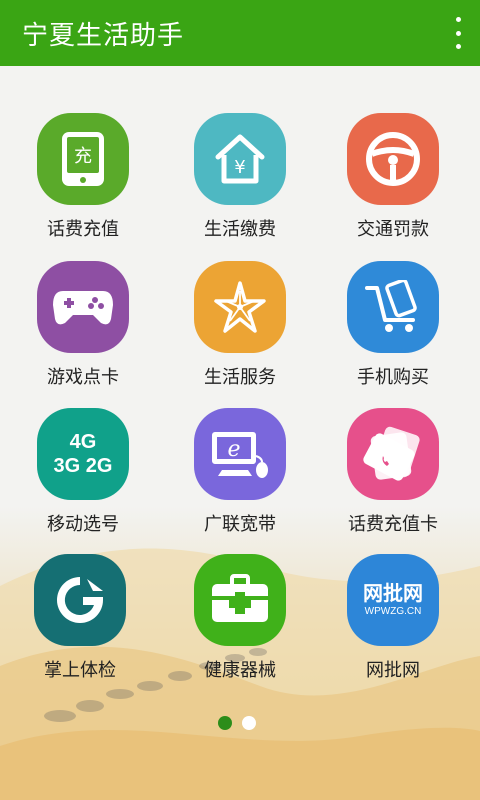 The width and height of the screenshot is (480, 800). I want to click on network-4g-3g-2g-icon: 4G 3G 2G, so click(83, 454).